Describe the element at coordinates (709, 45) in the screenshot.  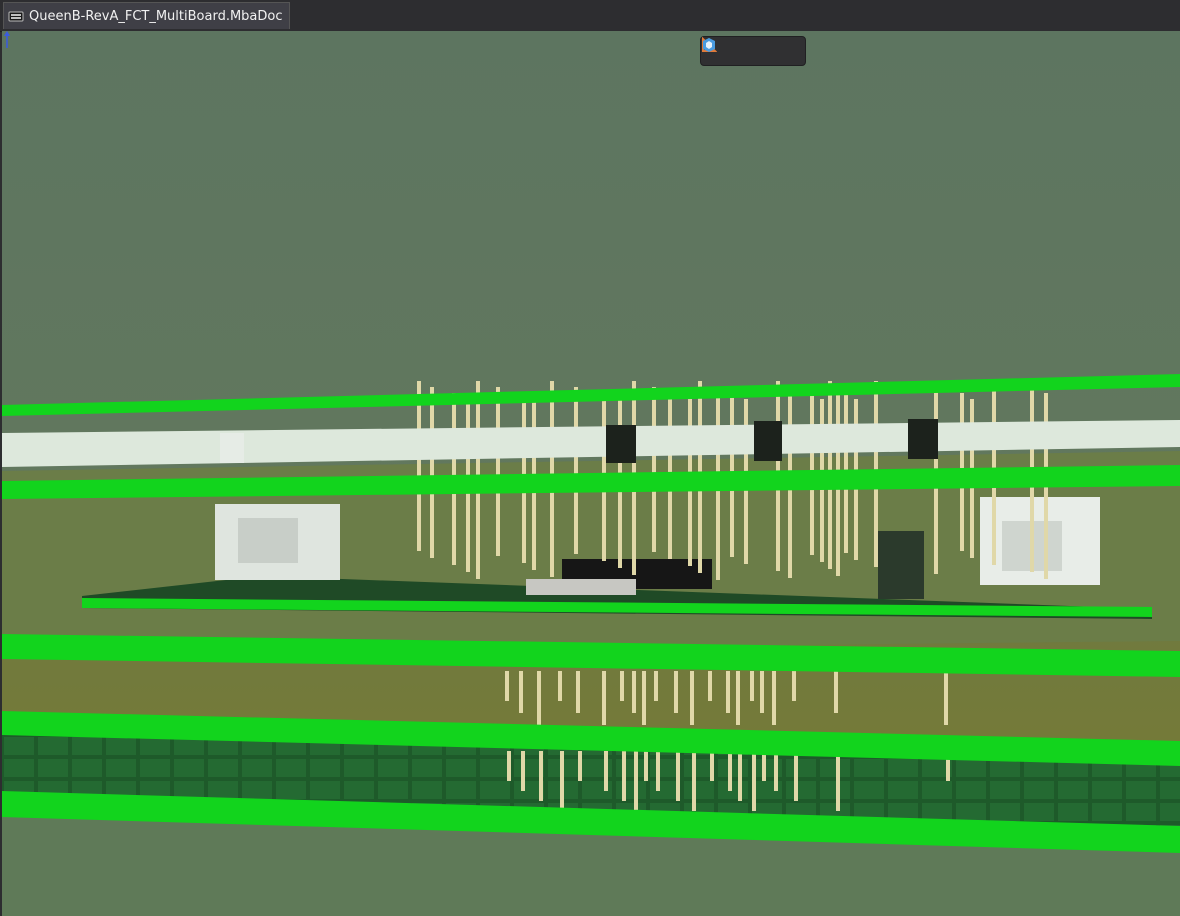
I see `3d-cube-icon` at that location.